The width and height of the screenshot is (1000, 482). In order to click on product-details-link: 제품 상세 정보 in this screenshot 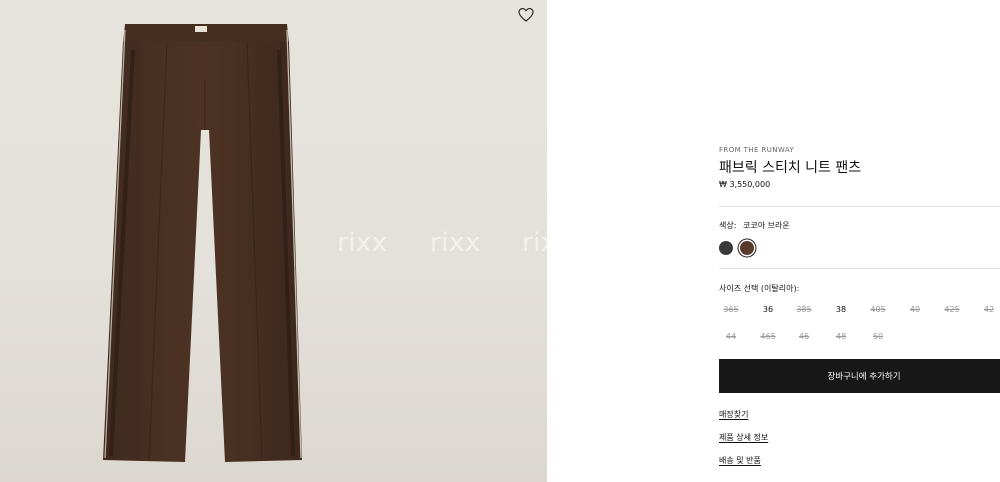, I will do `click(743, 437)`.